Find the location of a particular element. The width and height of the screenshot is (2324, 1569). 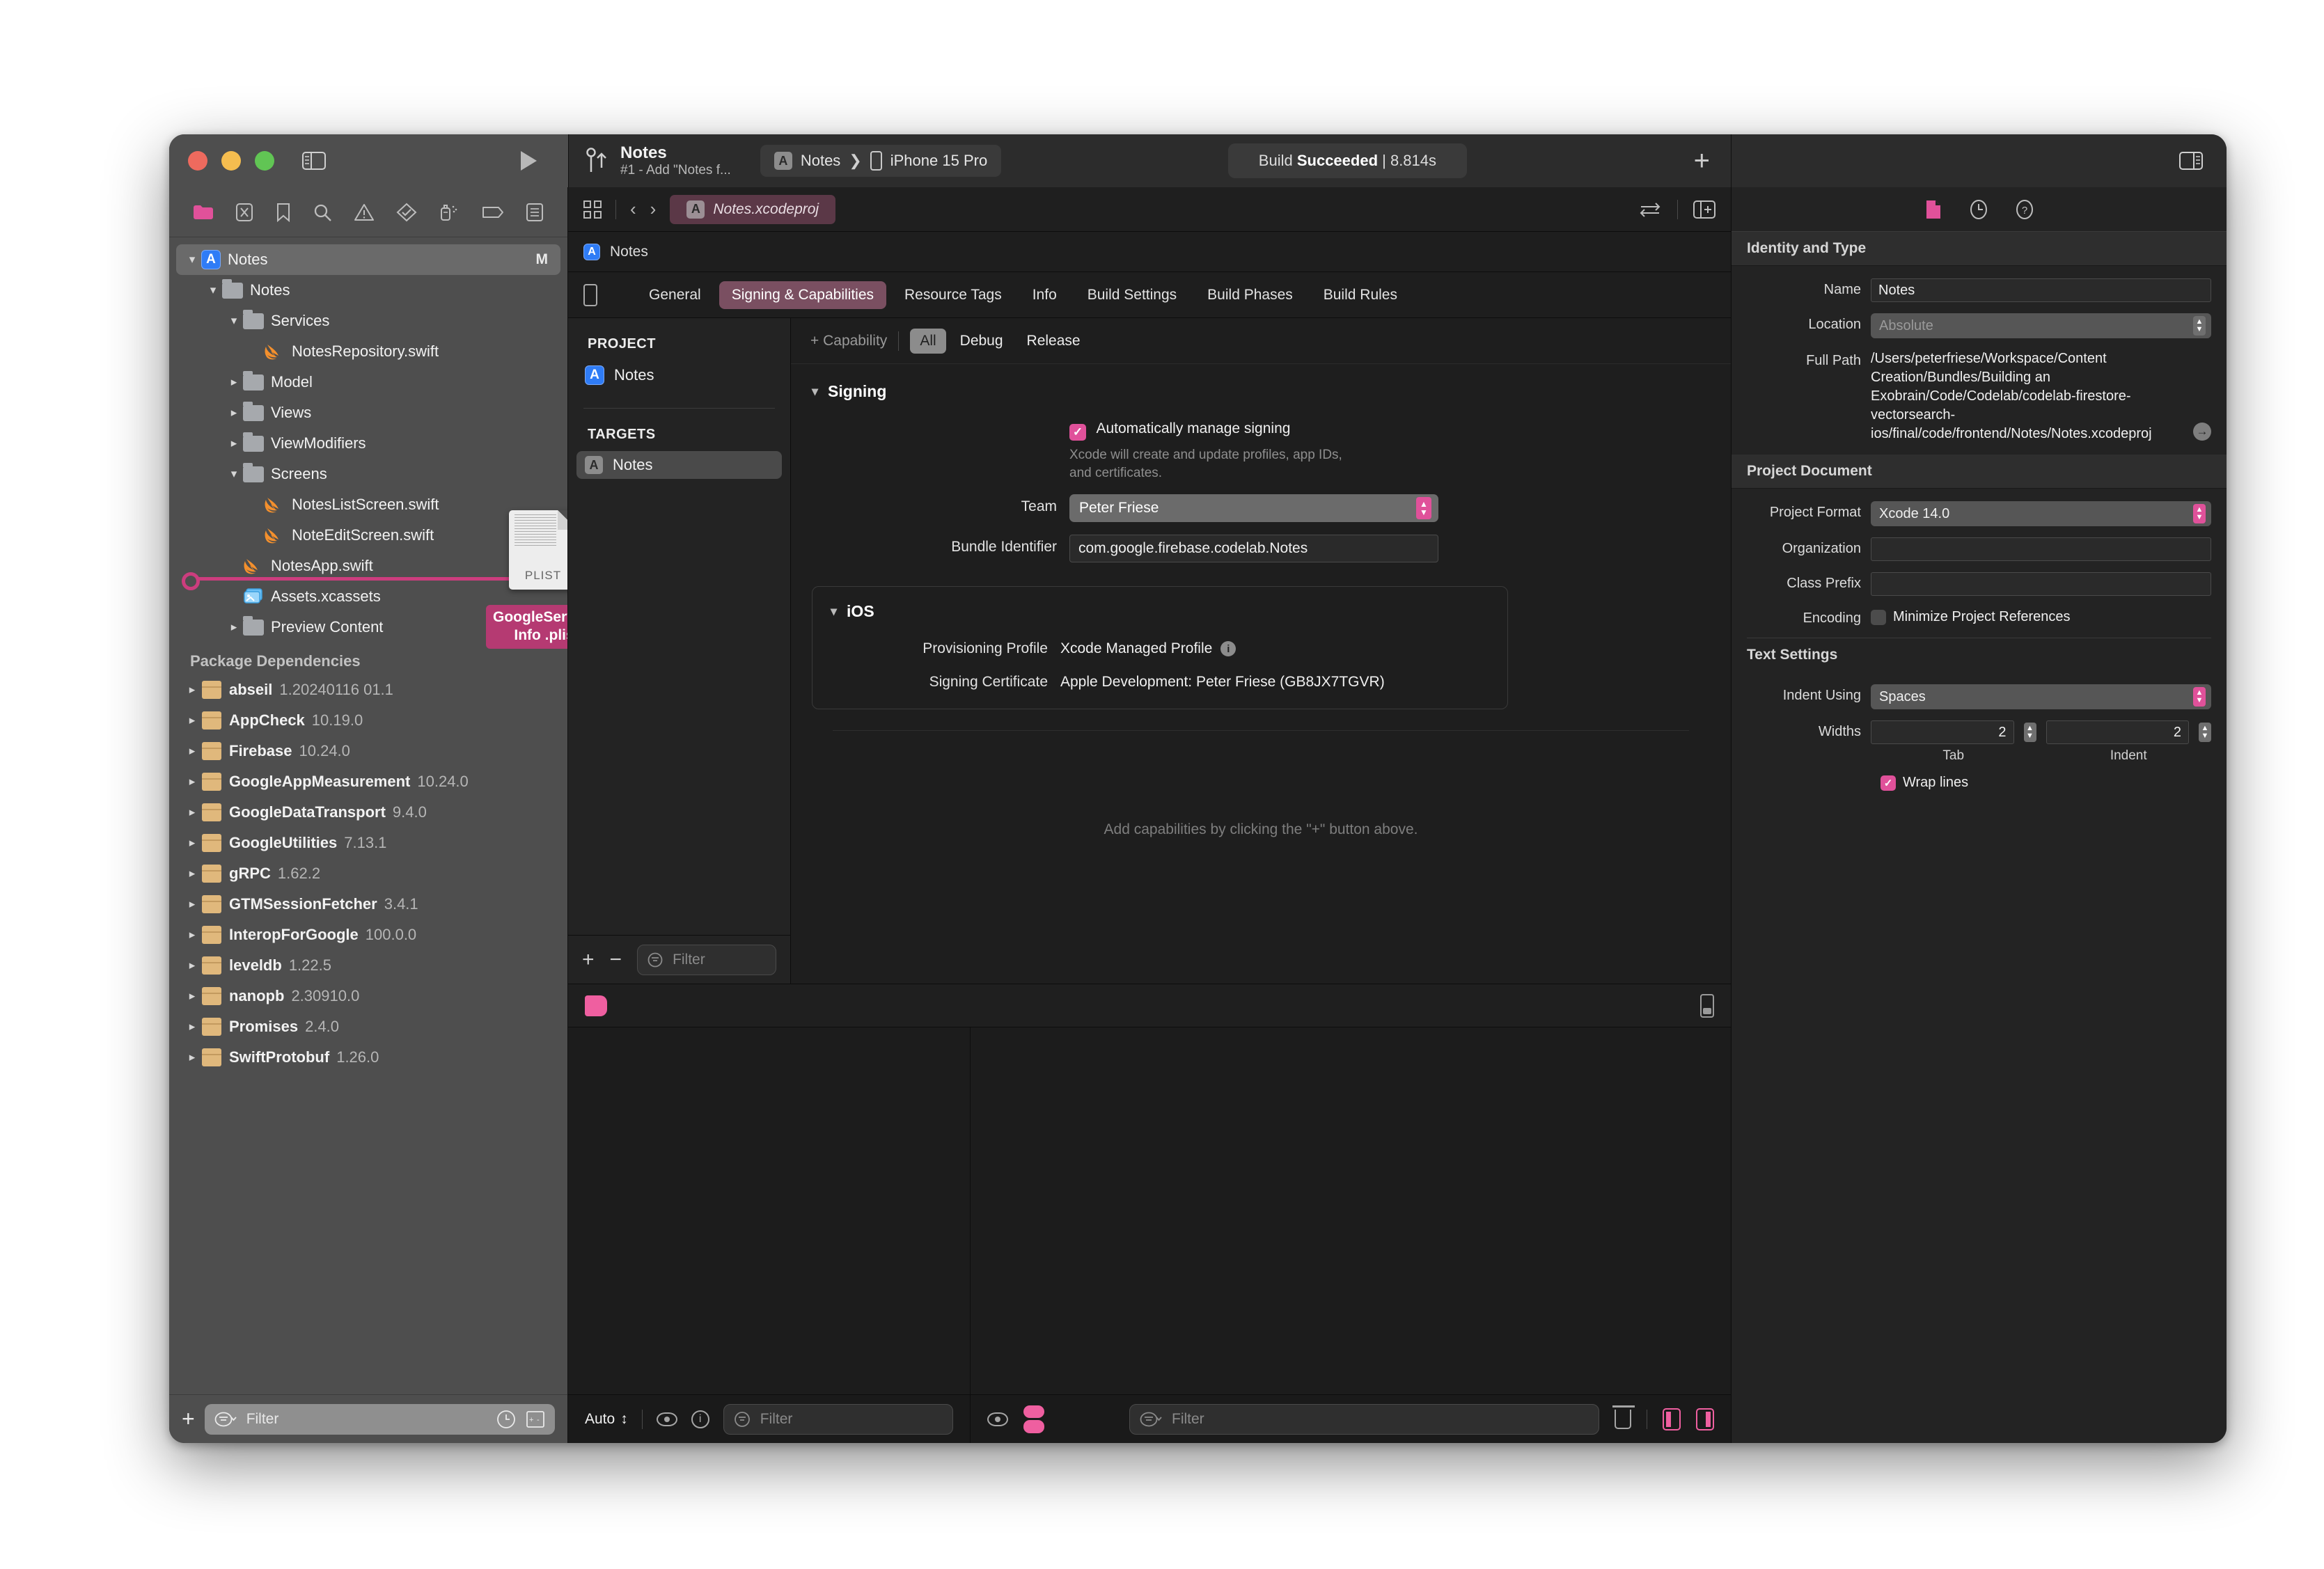

navigator-filter-field: Filter + - is located at coordinates (379, 1419).